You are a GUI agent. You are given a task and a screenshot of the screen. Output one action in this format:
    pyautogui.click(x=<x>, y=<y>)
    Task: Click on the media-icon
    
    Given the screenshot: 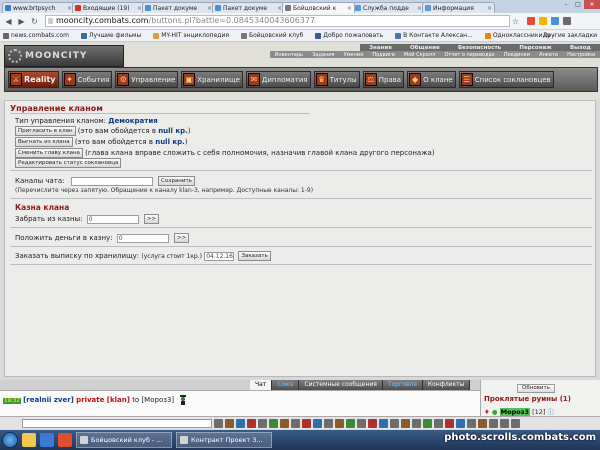 What is the action you would take?
    pyautogui.click(x=65, y=440)
    